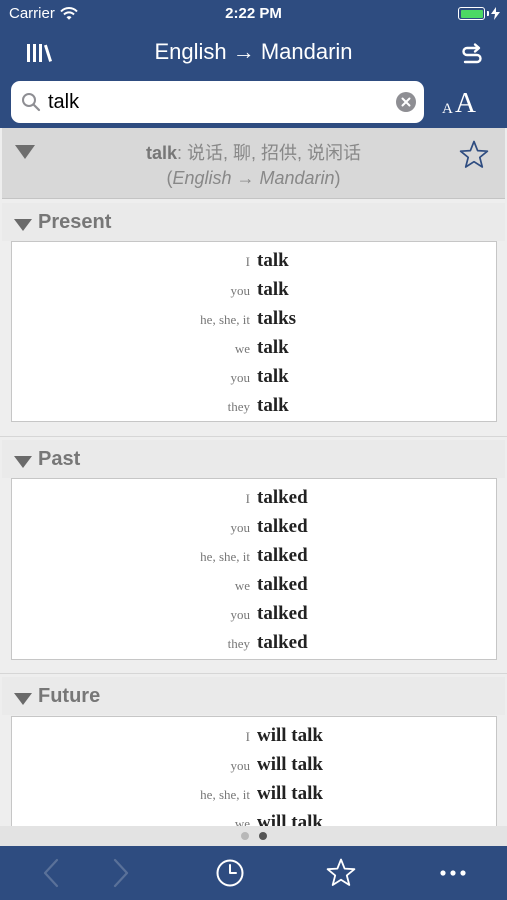 The image size is (507, 900). Describe the element at coordinates (75, 222) in the screenshot. I see `section-present-label: Present` at that location.